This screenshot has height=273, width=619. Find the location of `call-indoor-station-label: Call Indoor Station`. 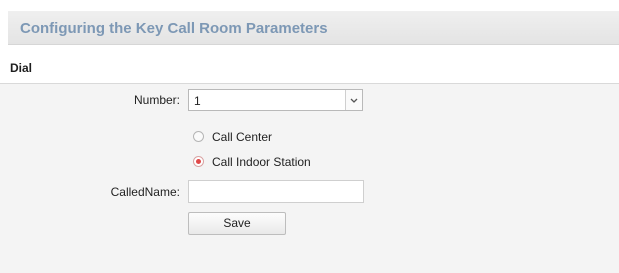

call-indoor-station-label: Call Indoor Station is located at coordinates (261, 162).